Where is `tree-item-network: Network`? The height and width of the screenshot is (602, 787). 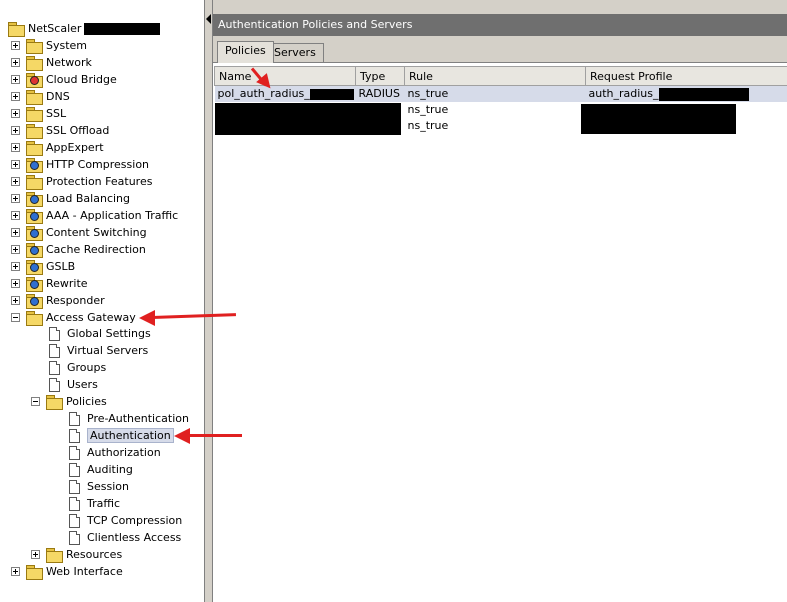 tree-item-network: Network is located at coordinates (51, 62).